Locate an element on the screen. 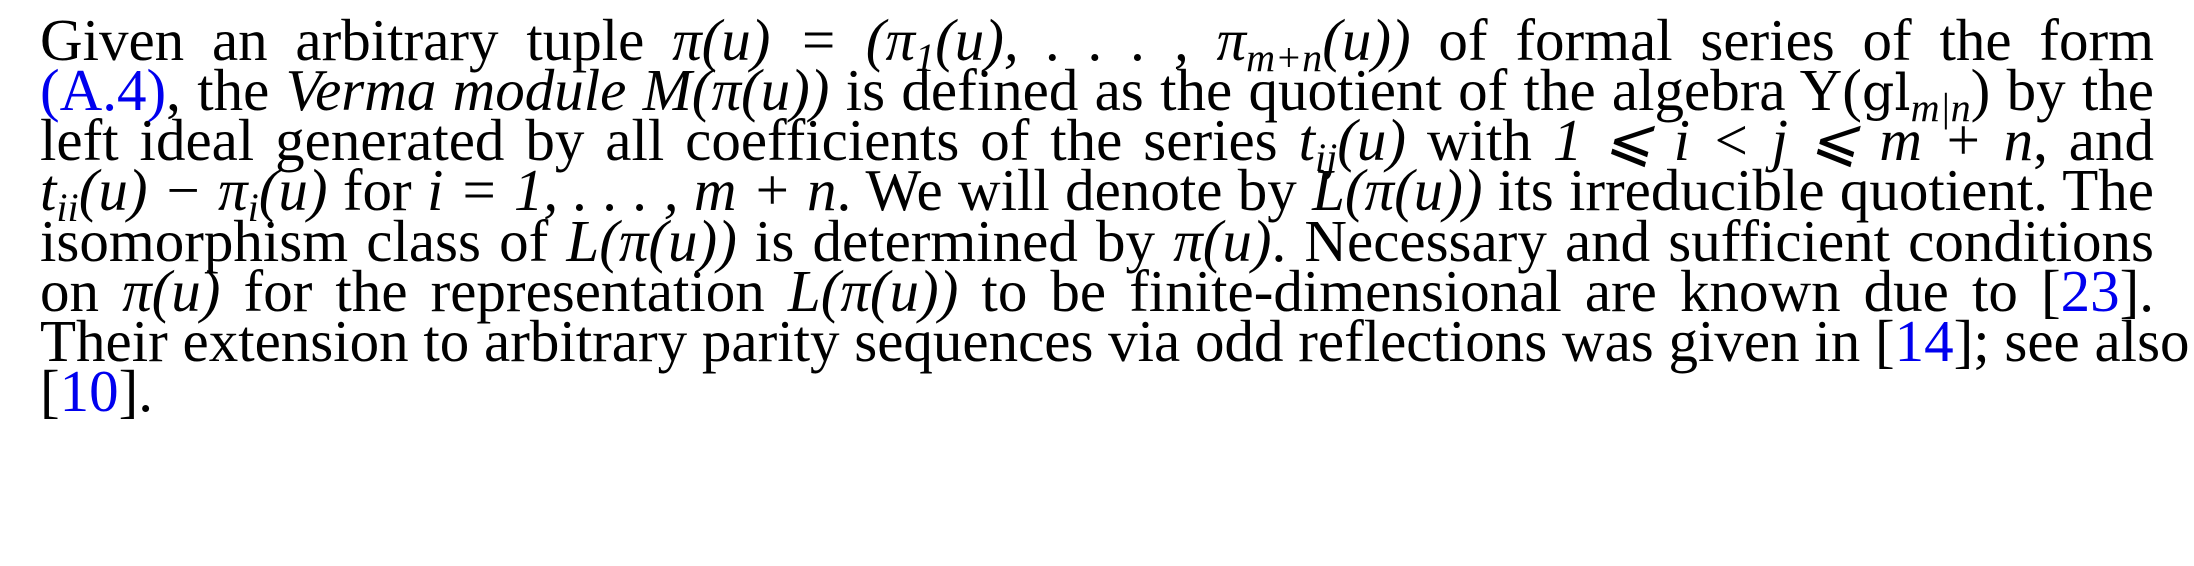 This screenshot has height=566, width=2194. line-8: [10]. is located at coordinates (1097, 391).